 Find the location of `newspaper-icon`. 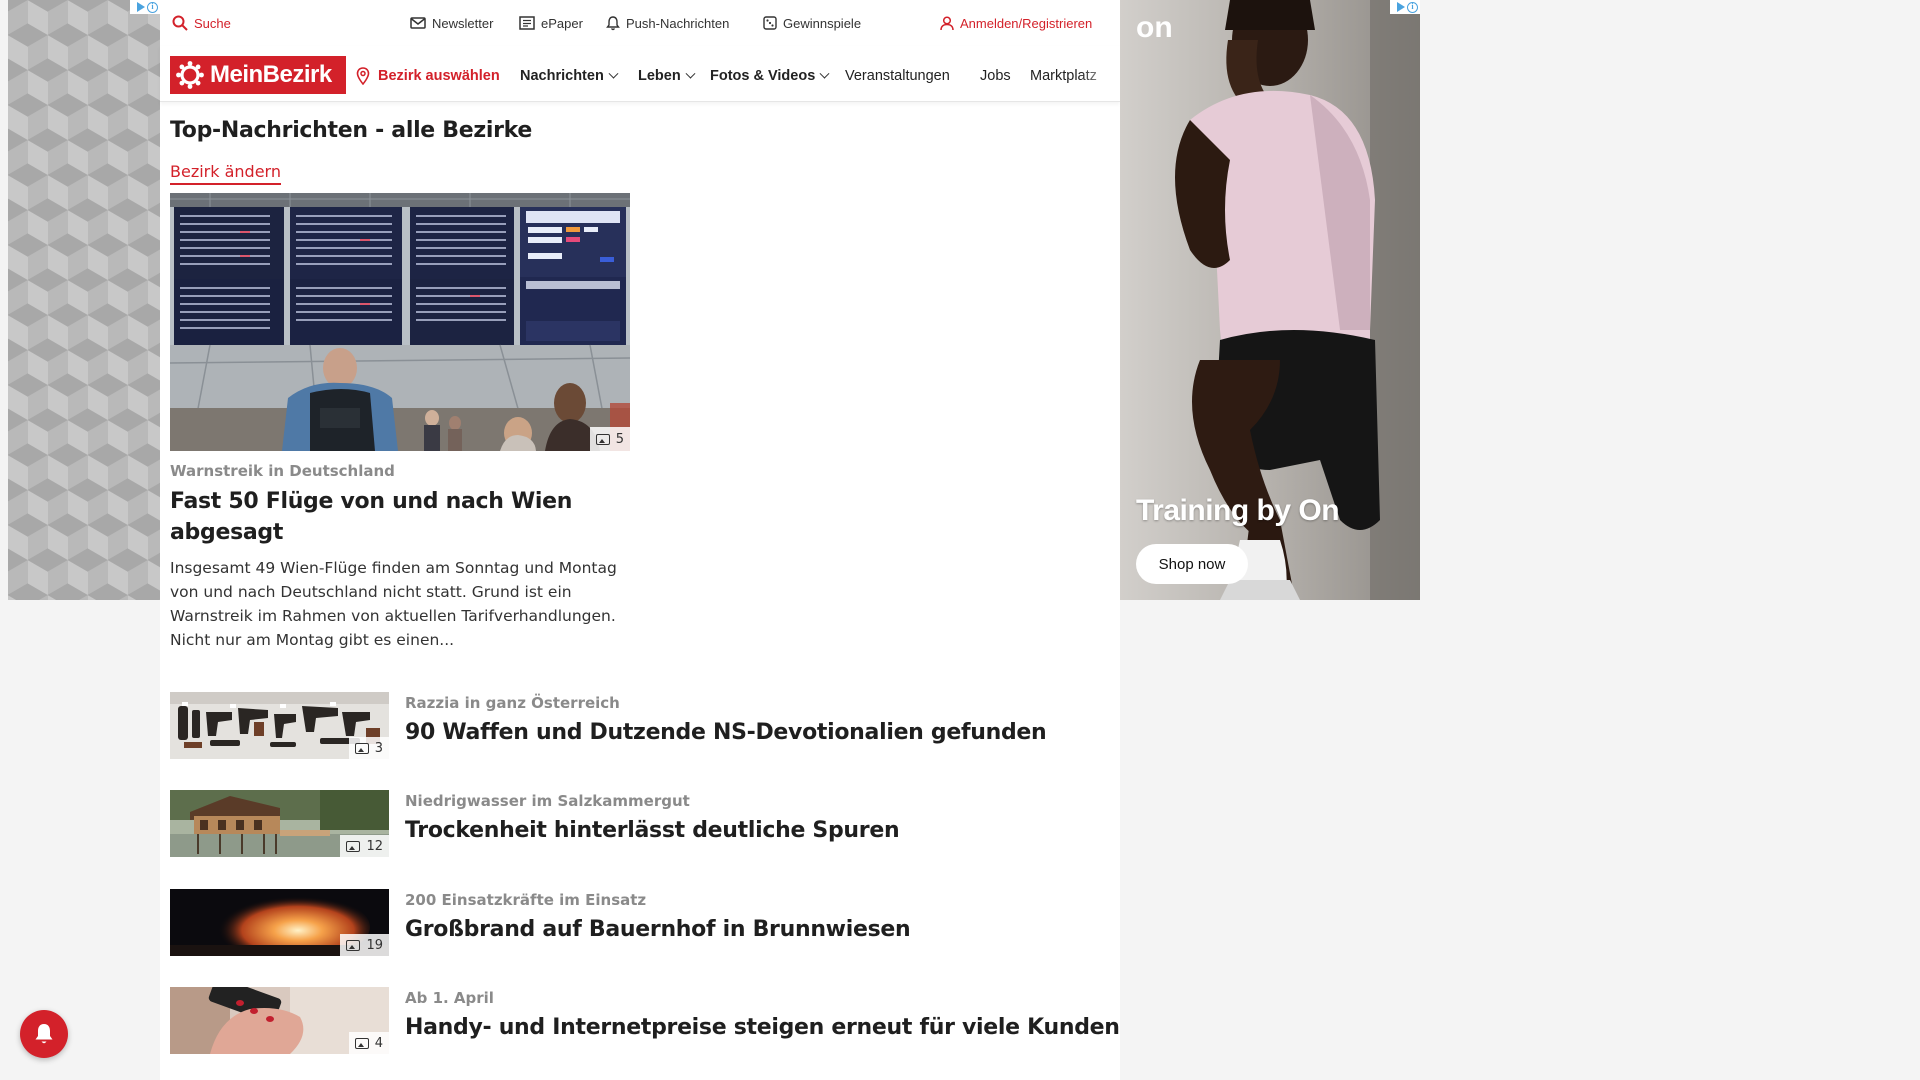

newspaper-icon is located at coordinates (527, 23).